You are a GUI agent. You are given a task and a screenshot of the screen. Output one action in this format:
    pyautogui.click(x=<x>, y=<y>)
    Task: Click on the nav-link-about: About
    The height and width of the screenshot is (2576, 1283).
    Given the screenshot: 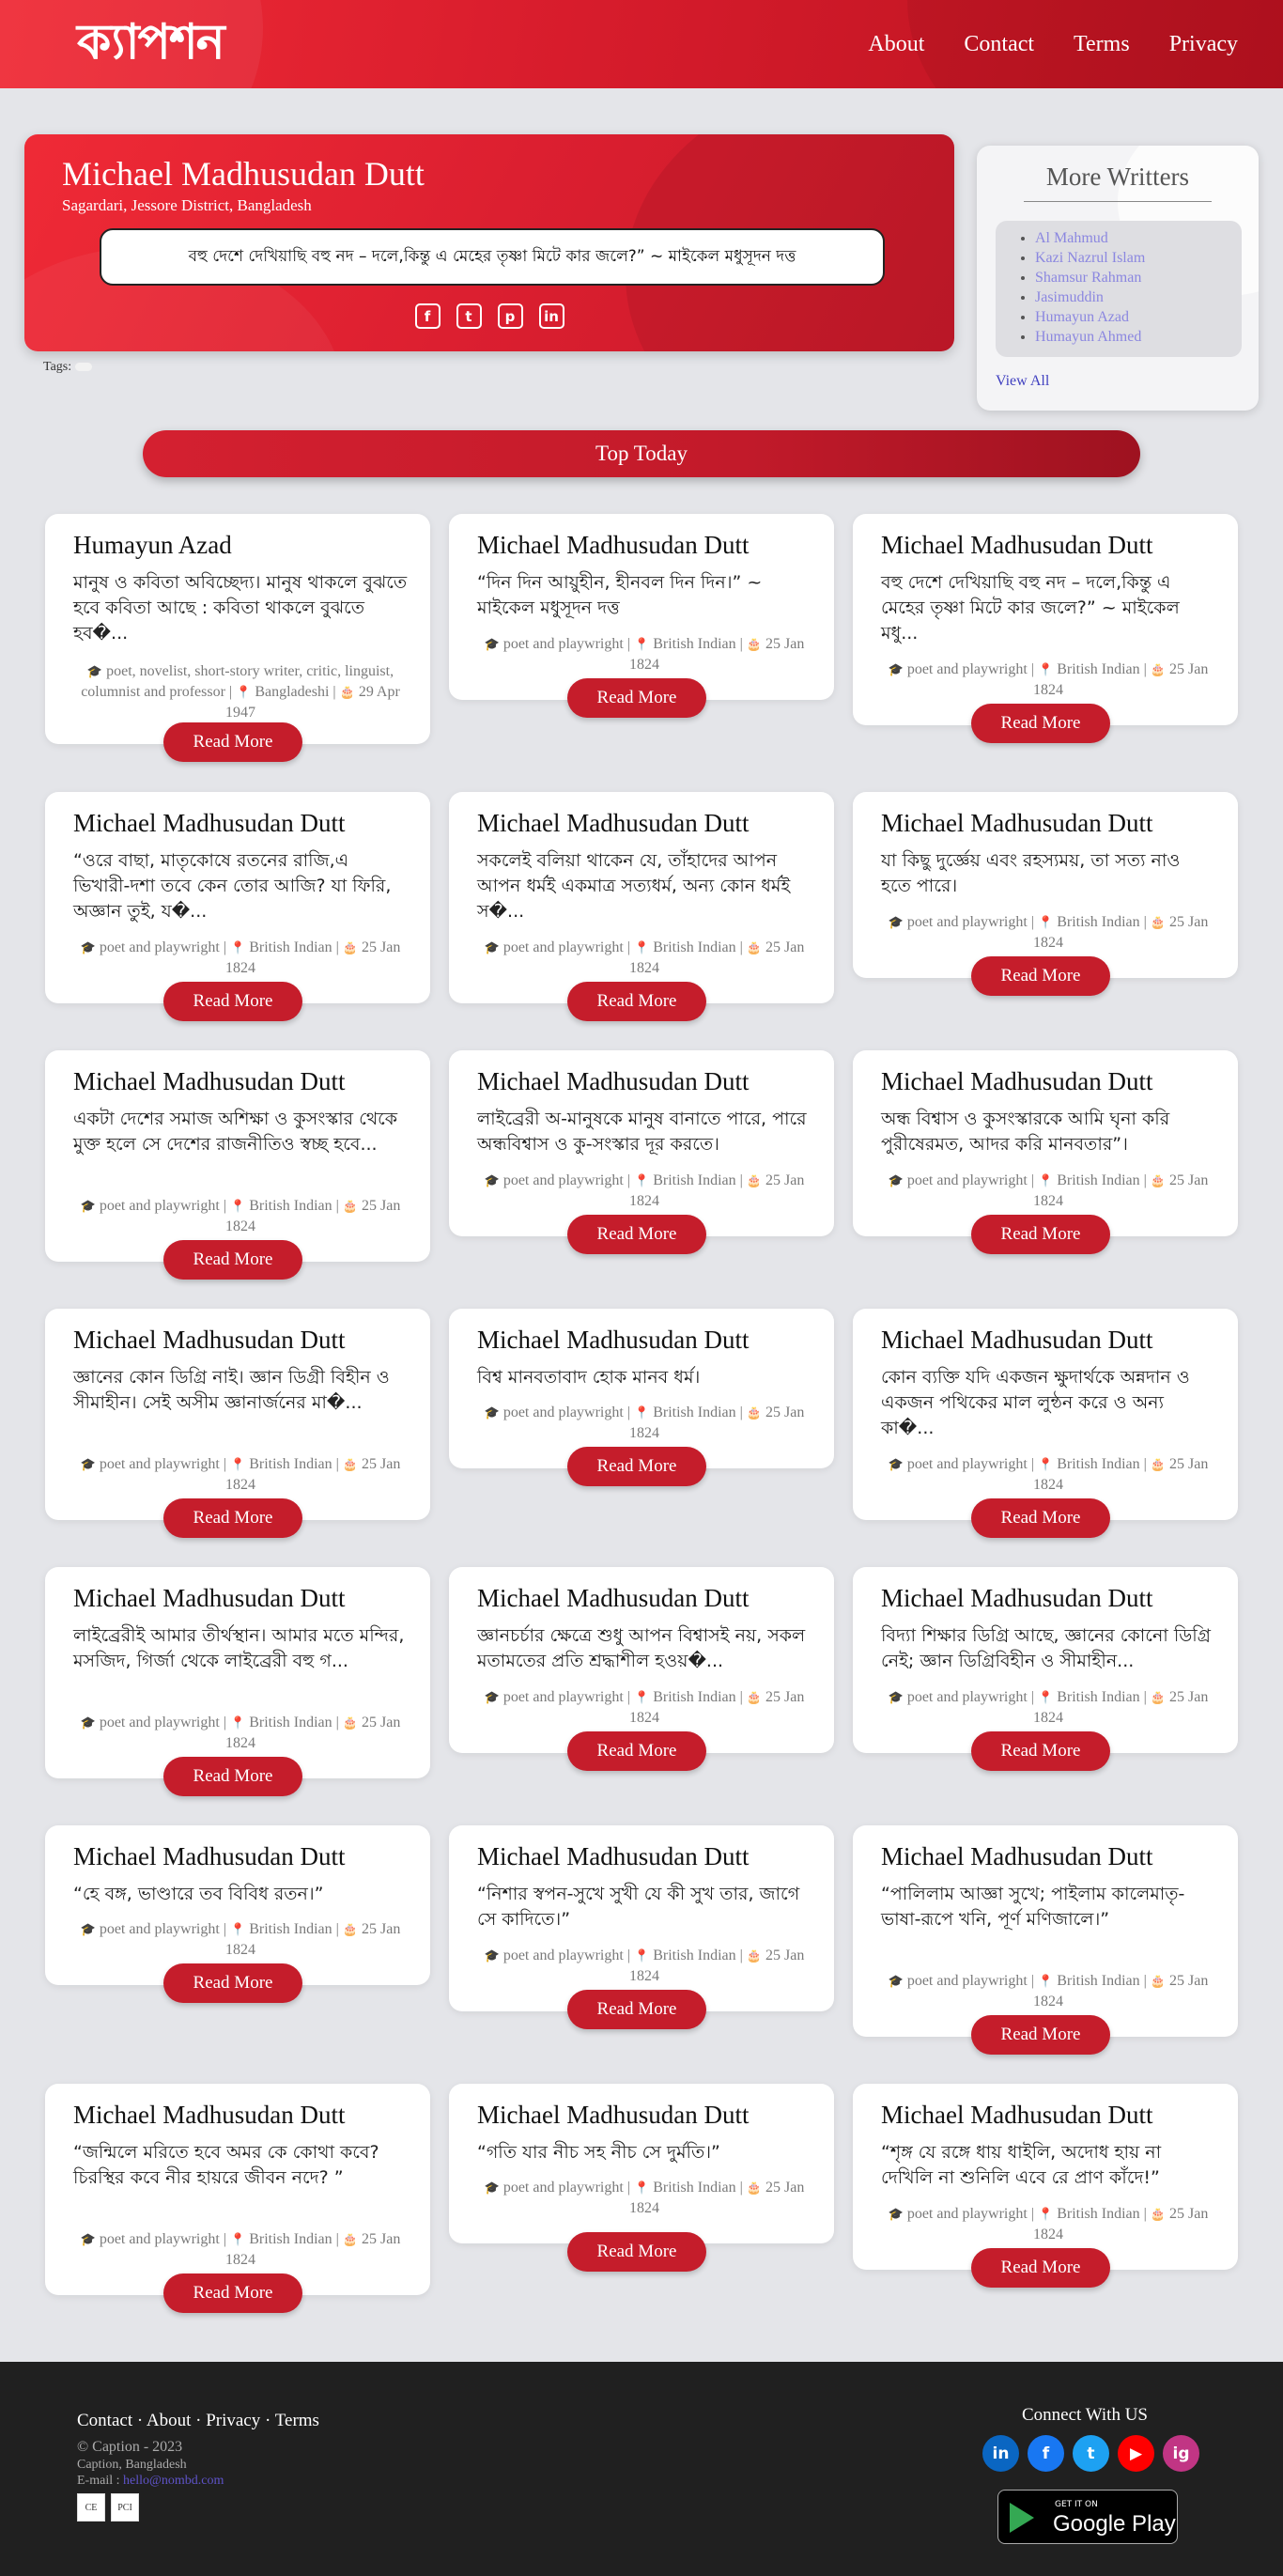 What is the action you would take?
    pyautogui.click(x=896, y=44)
    